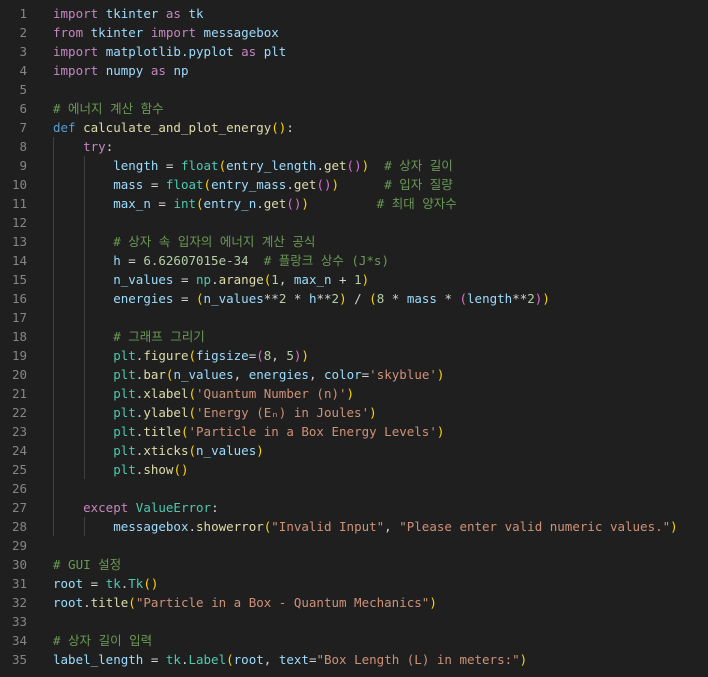  I want to click on code-text: try:, so click(83, 146).